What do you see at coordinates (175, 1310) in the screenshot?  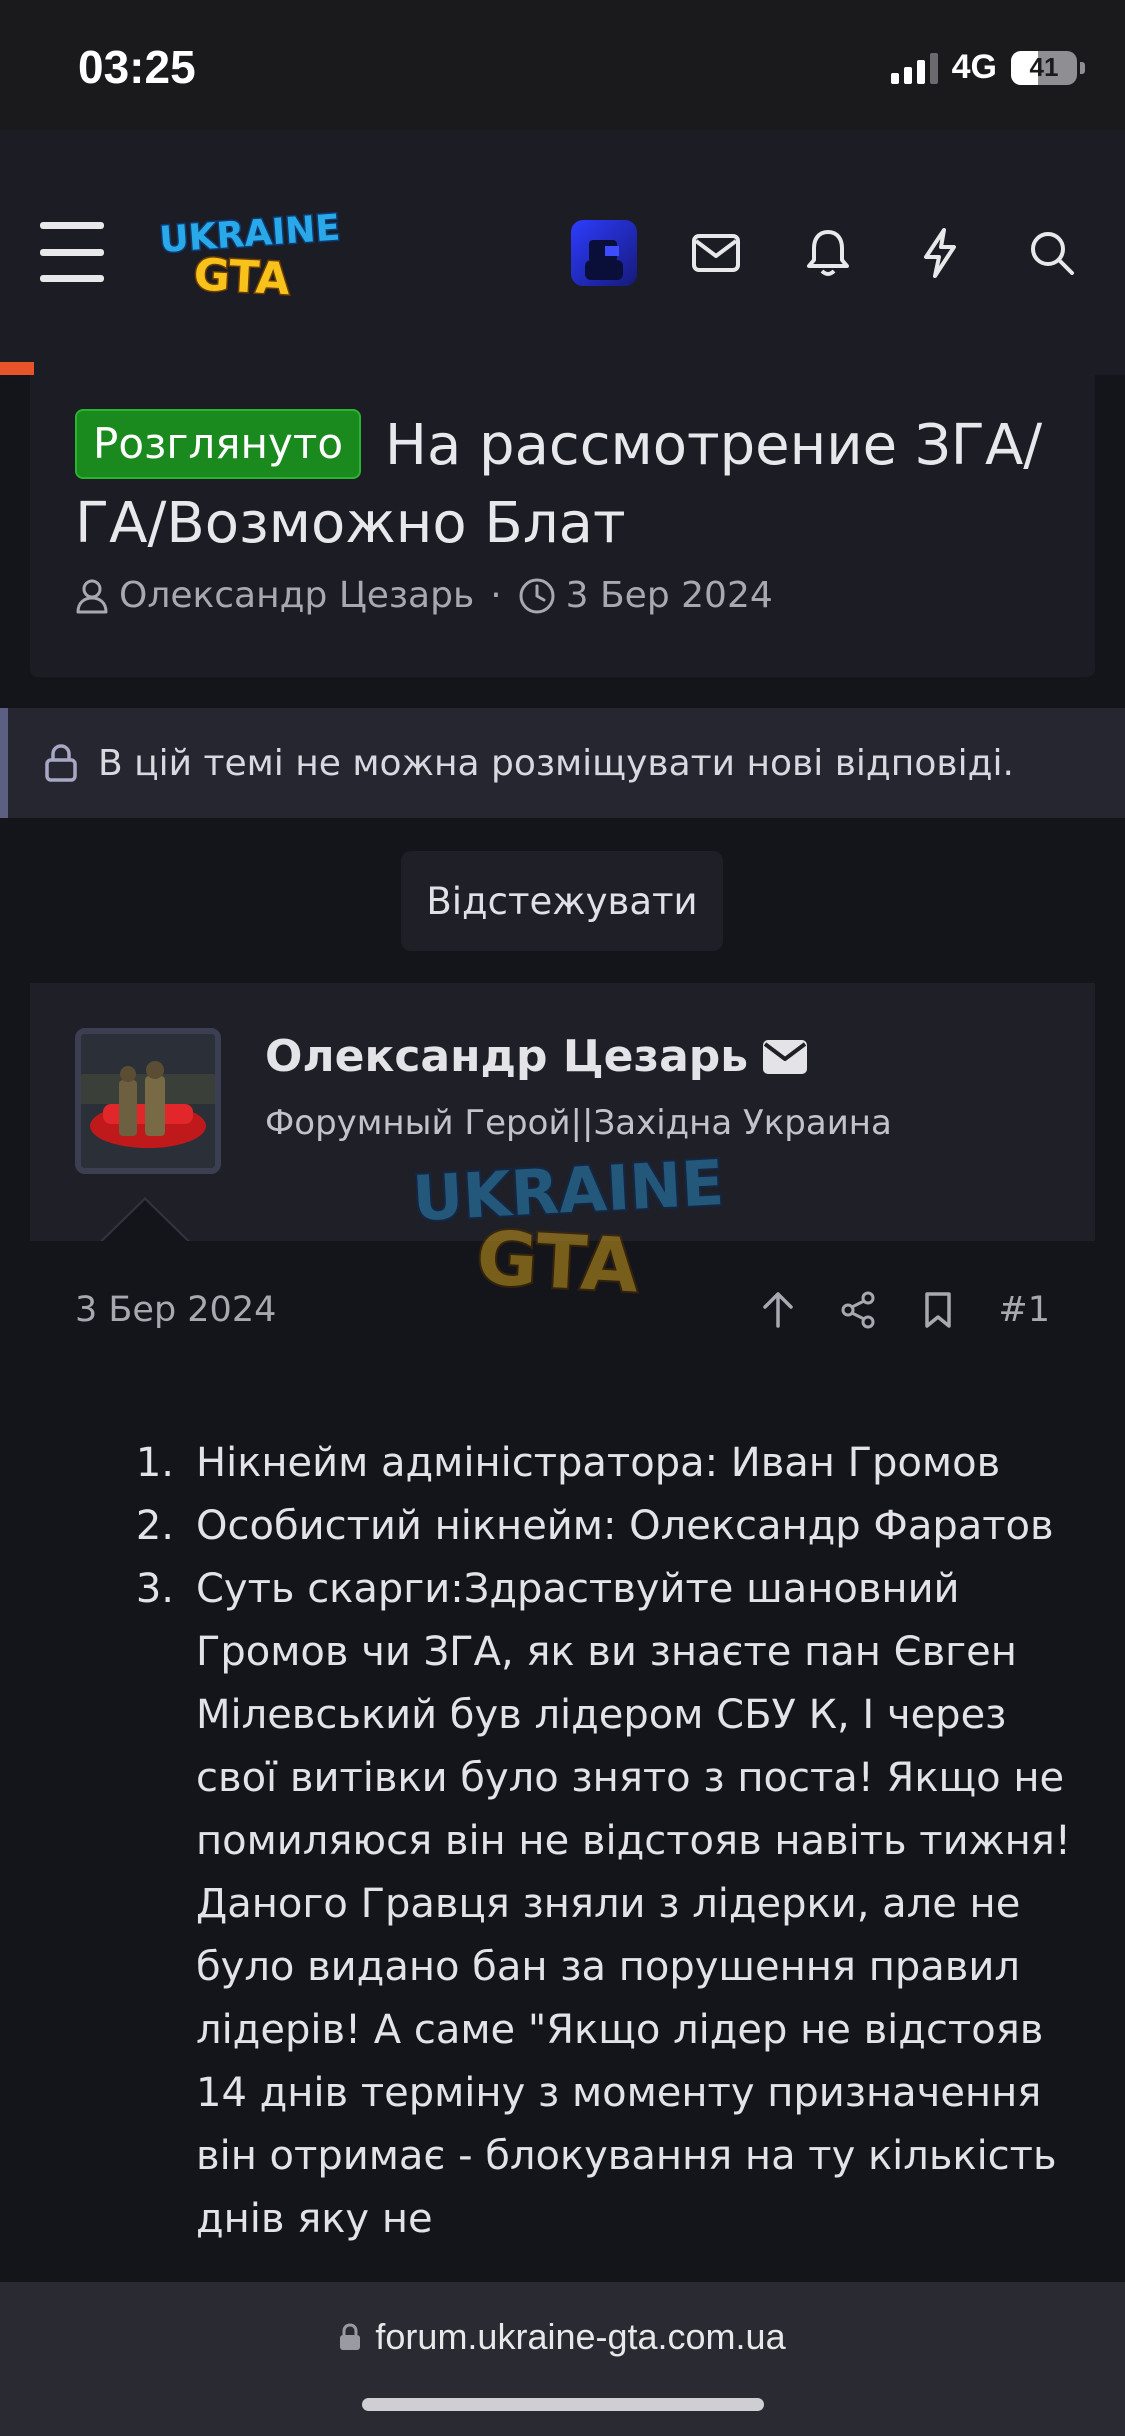 I see `post-date: 3 Бер 2024` at bounding box center [175, 1310].